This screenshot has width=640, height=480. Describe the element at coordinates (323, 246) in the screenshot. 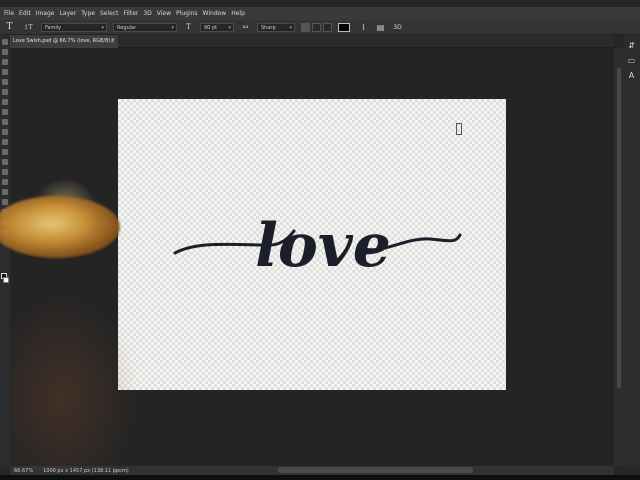

I see `love-text: love` at that location.